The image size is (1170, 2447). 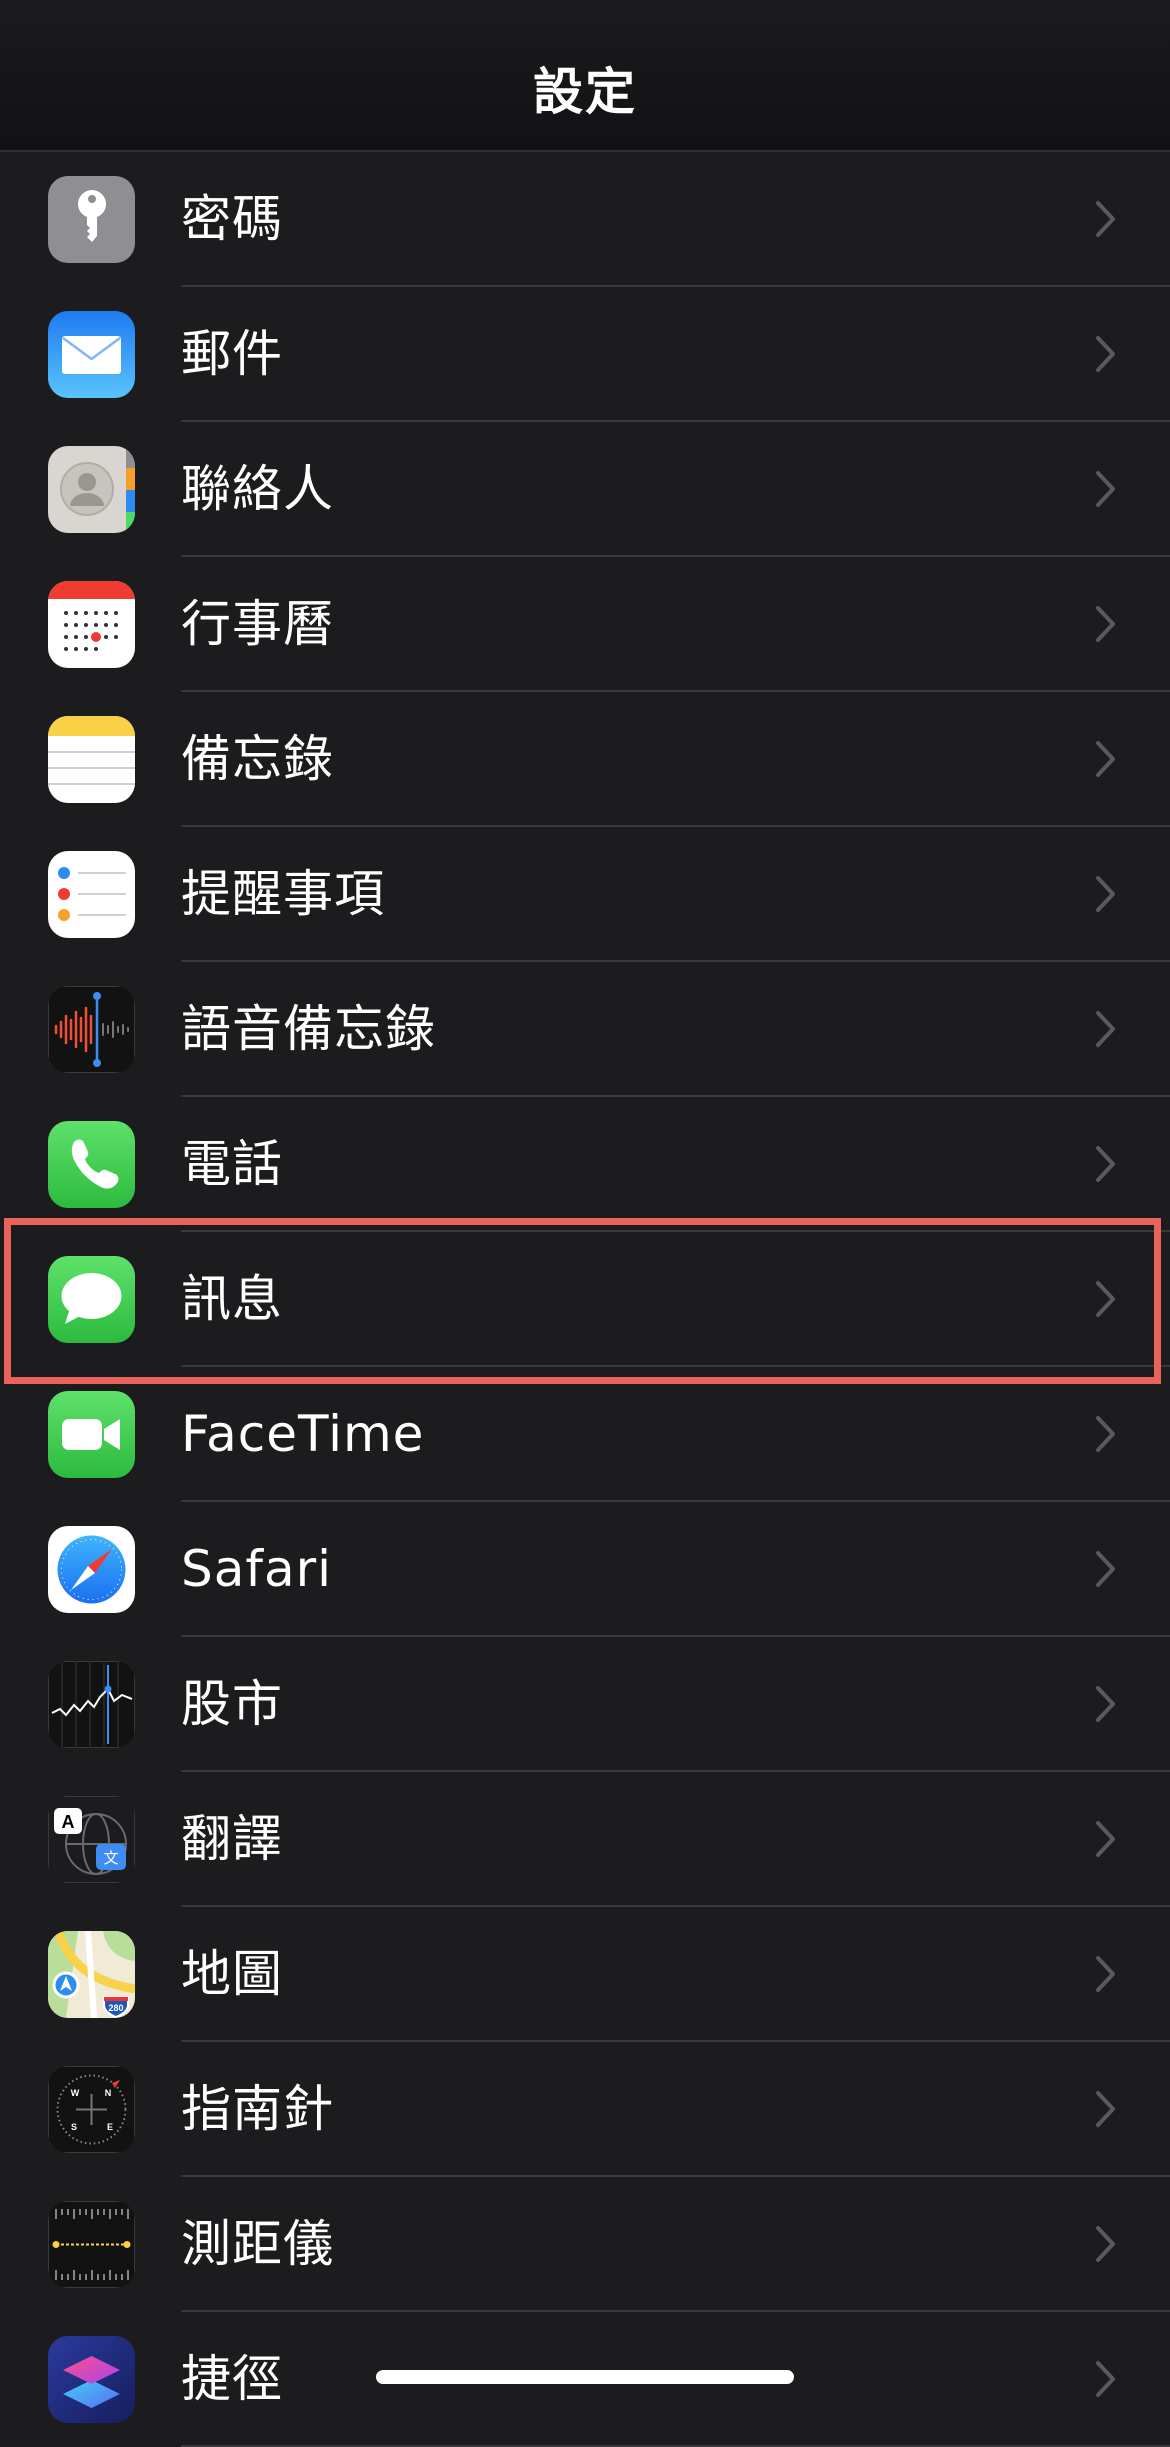 What do you see at coordinates (110, 2127) in the screenshot?
I see `compass-letter-e: E` at bounding box center [110, 2127].